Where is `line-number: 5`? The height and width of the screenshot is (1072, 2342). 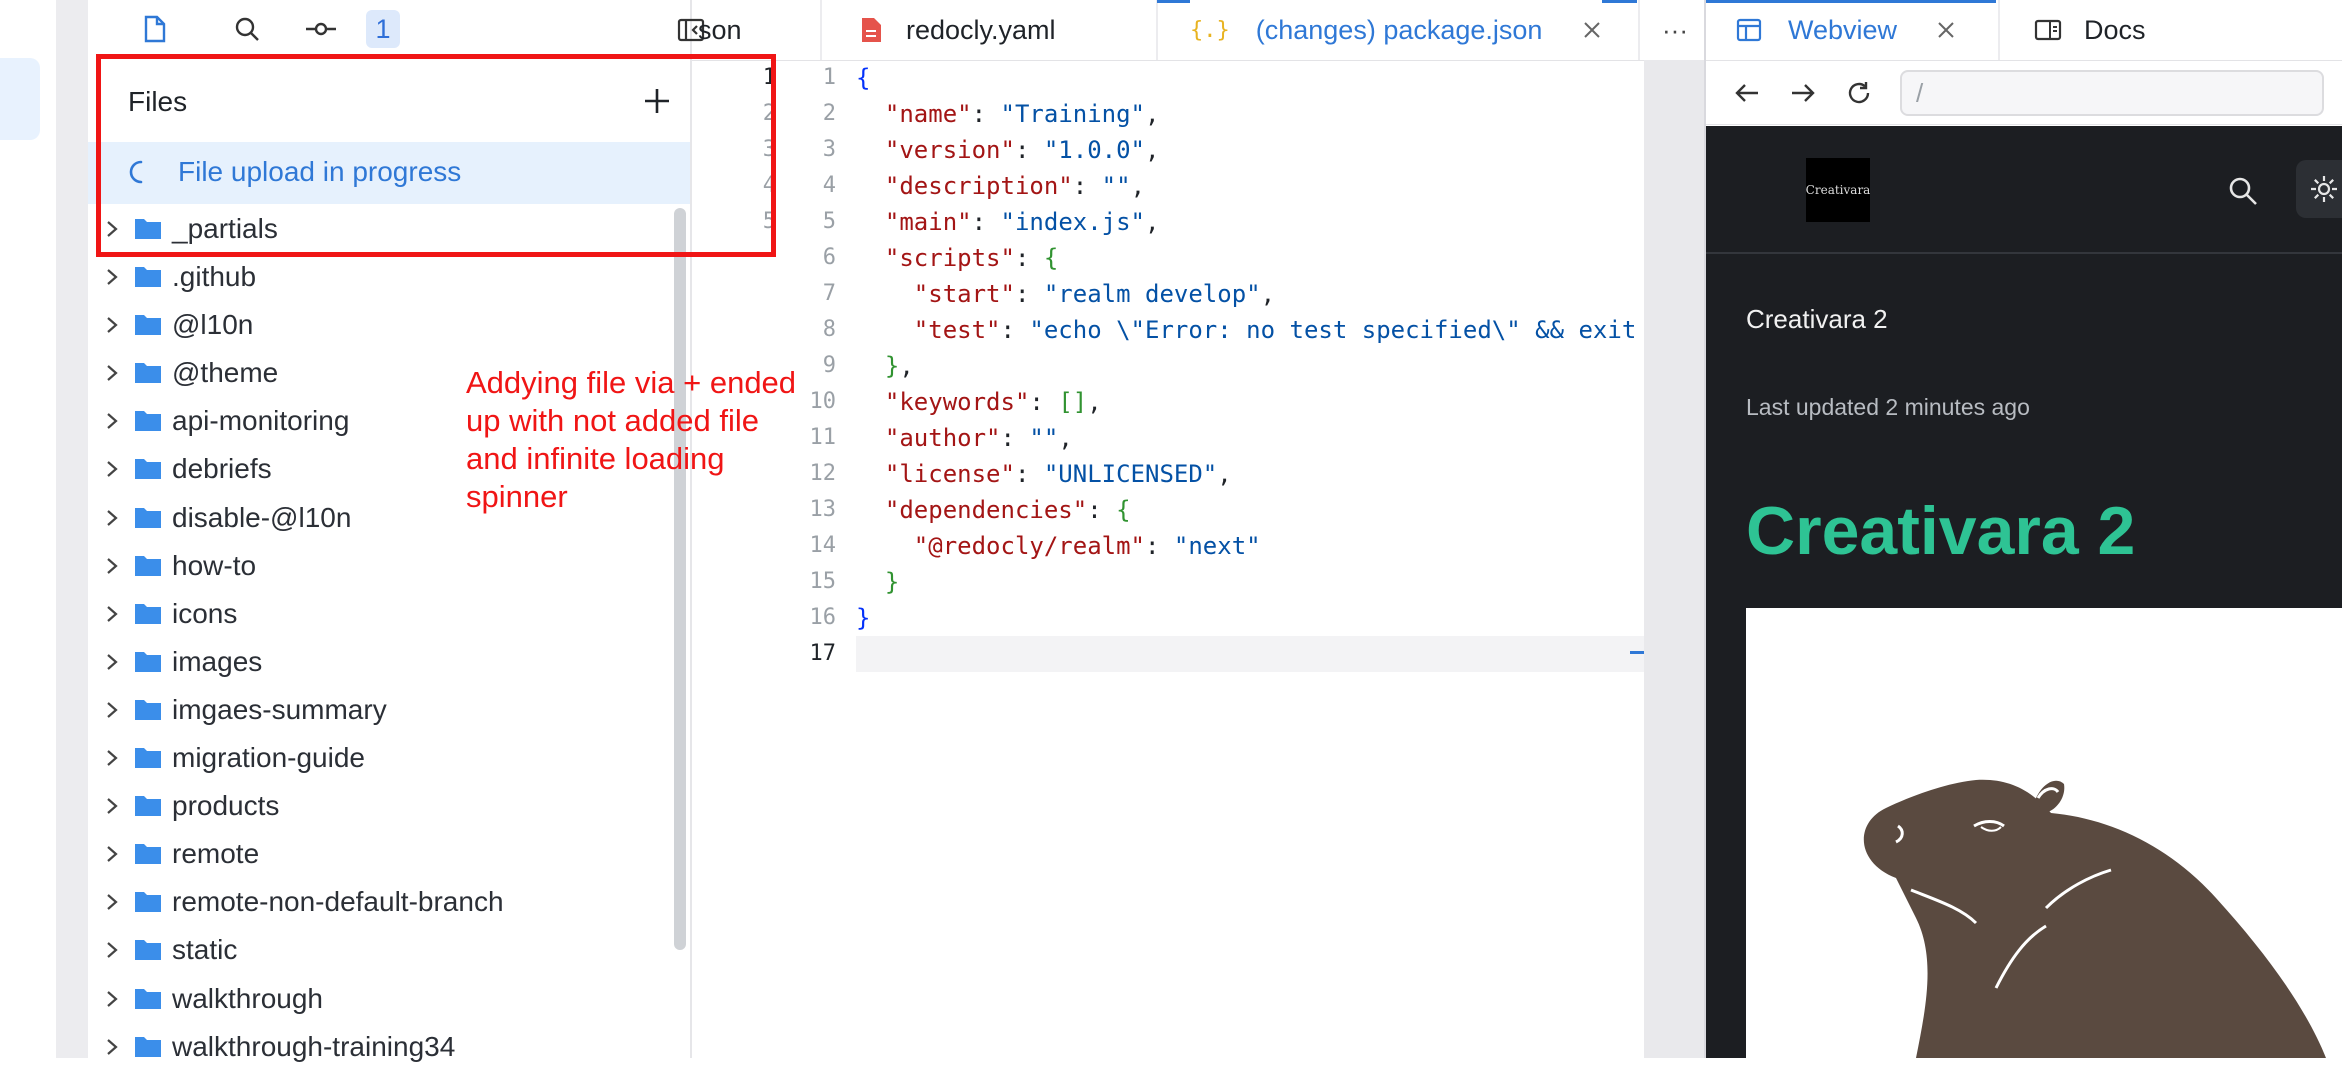
line-number: 5 is located at coordinates (812, 222).